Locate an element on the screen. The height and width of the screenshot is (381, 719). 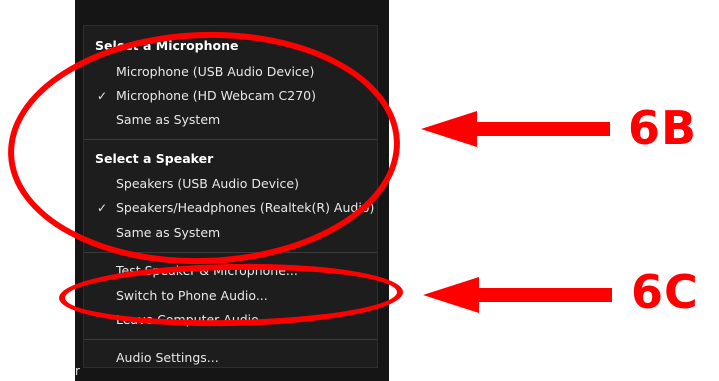
arrow-6b-shaft is located at coordinates (542, 129).